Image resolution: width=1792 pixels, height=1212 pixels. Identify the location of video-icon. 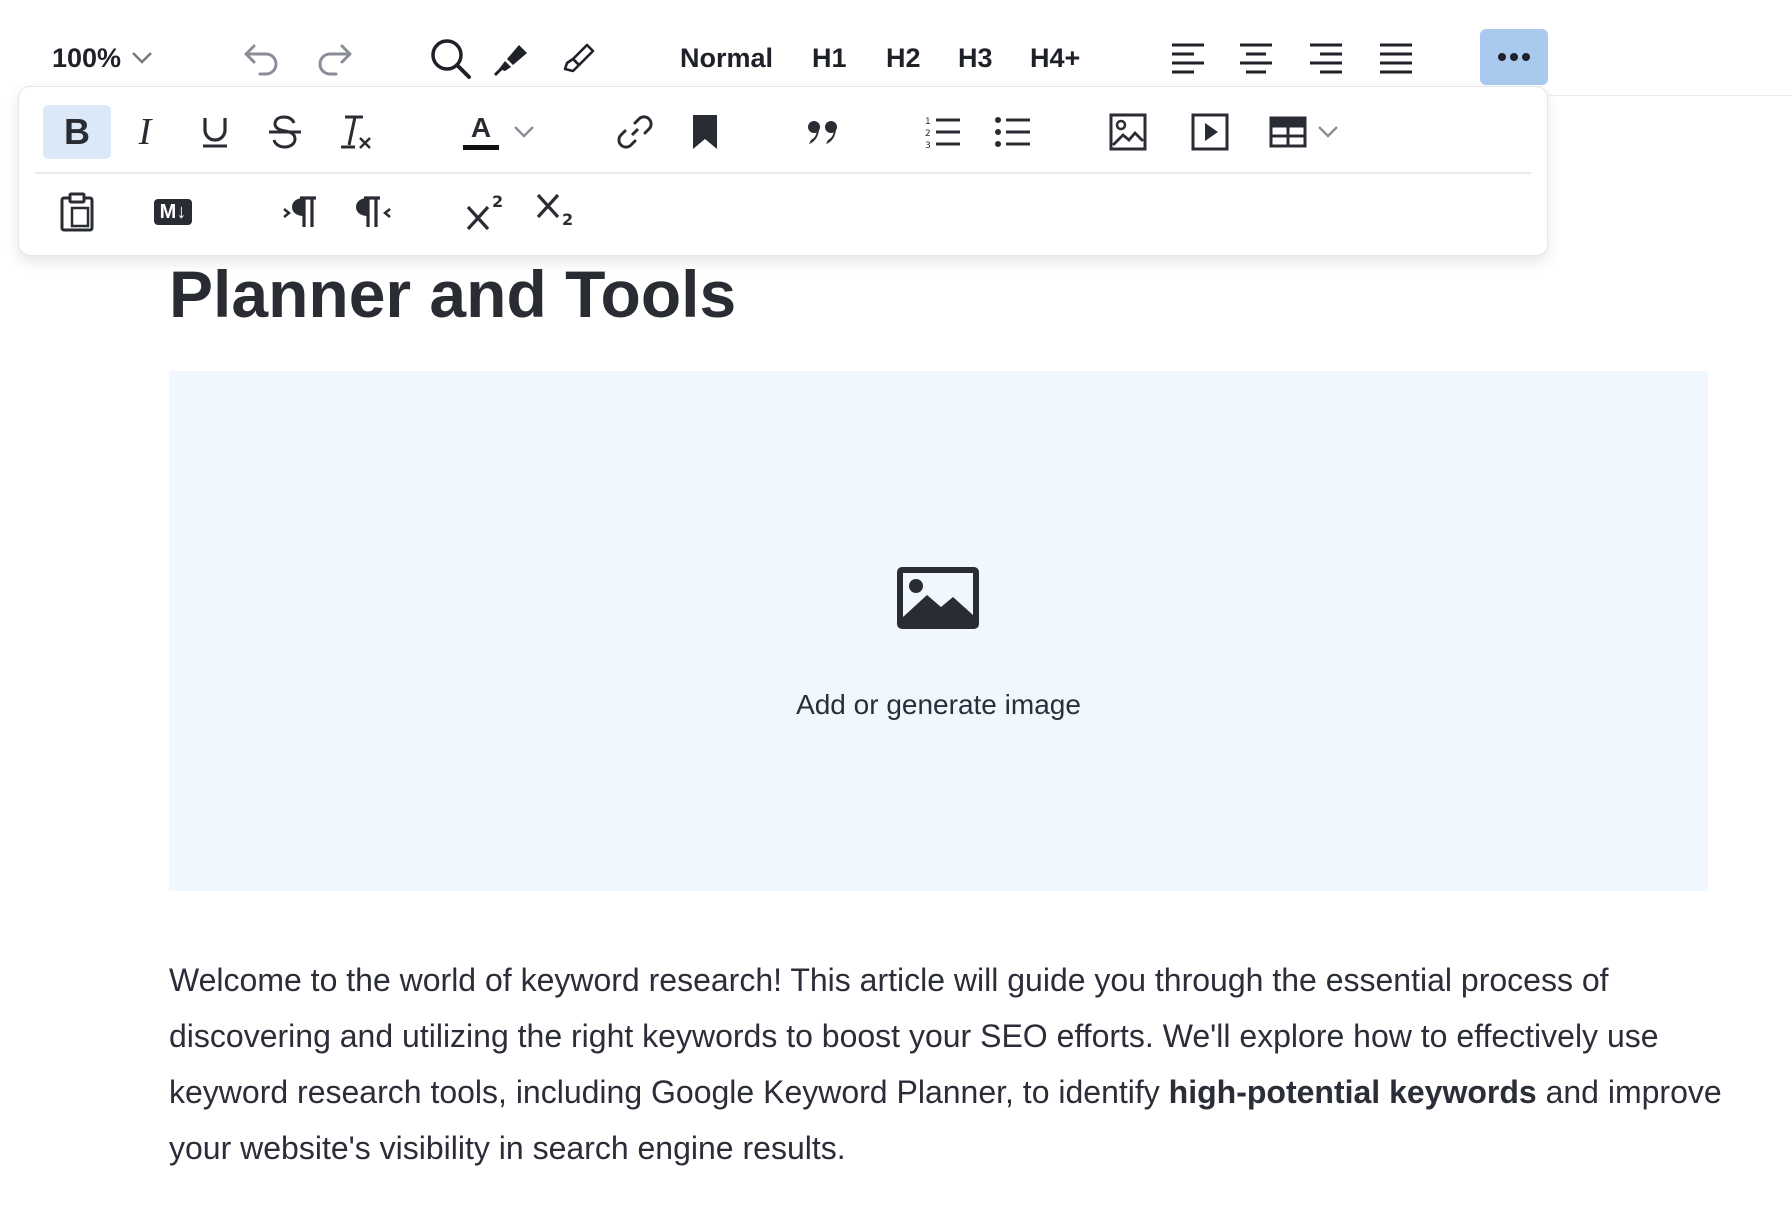
(1210, 132).